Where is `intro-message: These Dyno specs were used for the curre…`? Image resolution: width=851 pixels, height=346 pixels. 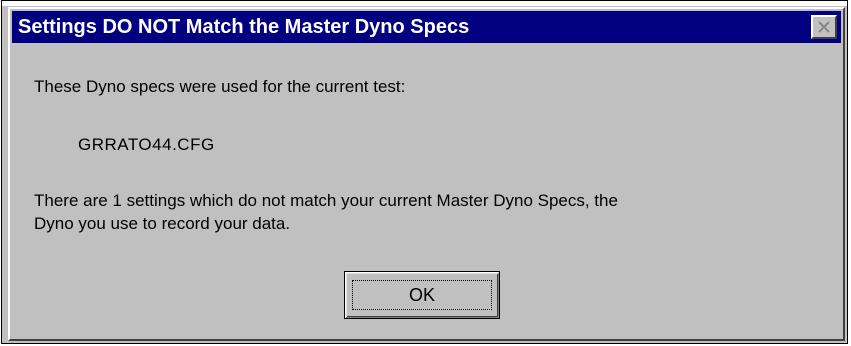
intro-message: These Dyno specs were used for the curre… is located at coordinates (220, 86).